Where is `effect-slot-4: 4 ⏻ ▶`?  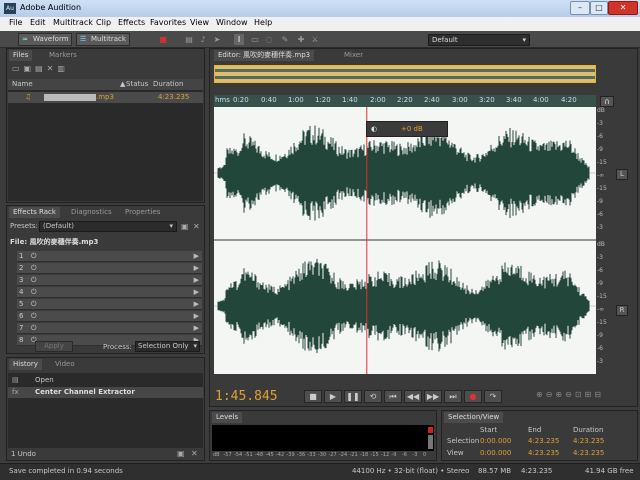
effect-slot-4: 4 ⏻ ▶ is located at coordinates (109, 292).